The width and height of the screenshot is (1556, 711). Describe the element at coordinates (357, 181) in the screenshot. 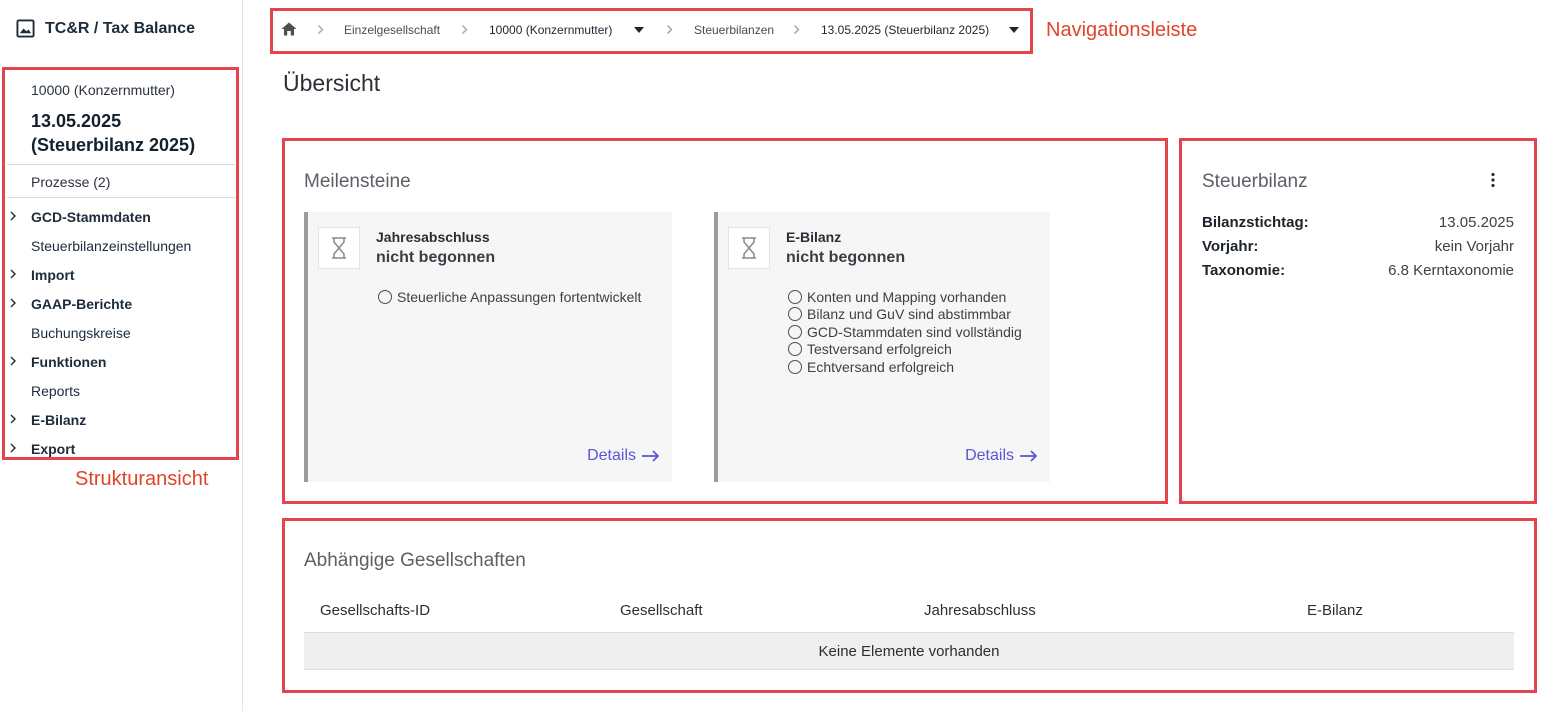

I see `milestones-title: Meilensteine` at that location.